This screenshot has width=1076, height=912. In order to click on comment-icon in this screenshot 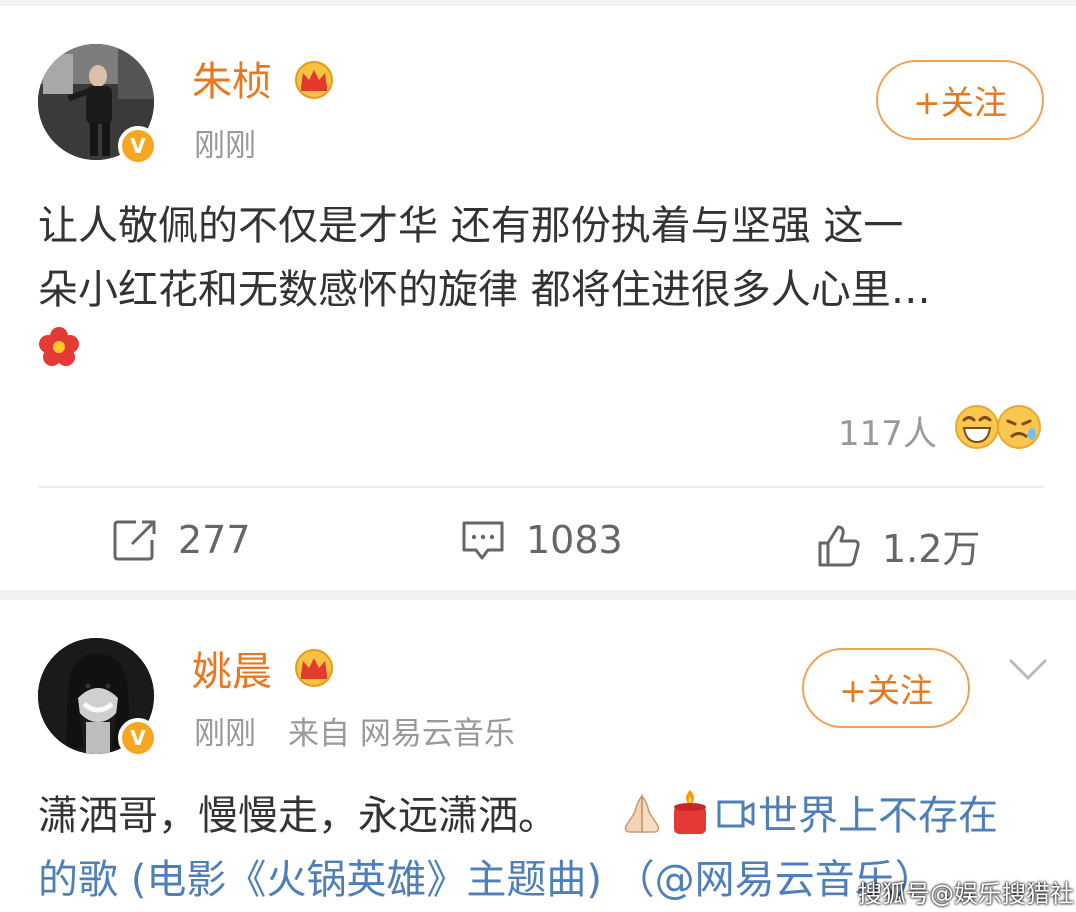, I will do `click(483, 540)`.